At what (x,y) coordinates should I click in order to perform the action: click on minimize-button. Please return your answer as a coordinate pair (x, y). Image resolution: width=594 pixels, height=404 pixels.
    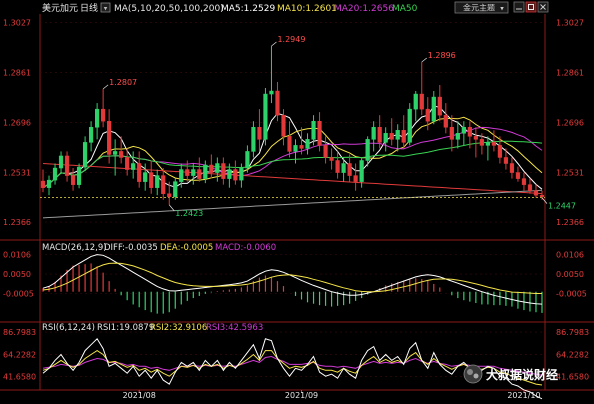
    Looking at the image, I should click on (519, 7).